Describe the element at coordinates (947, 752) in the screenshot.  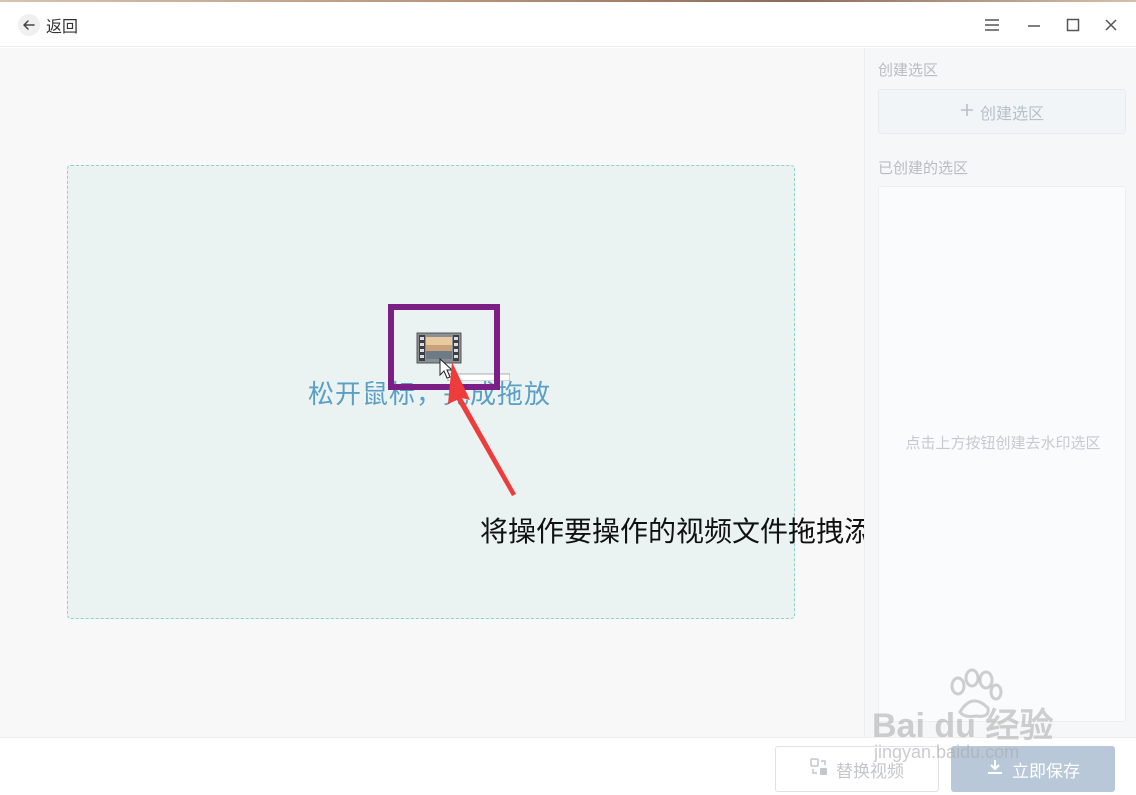
I see `watermark-url: jingyan.baidu.com` at that location.